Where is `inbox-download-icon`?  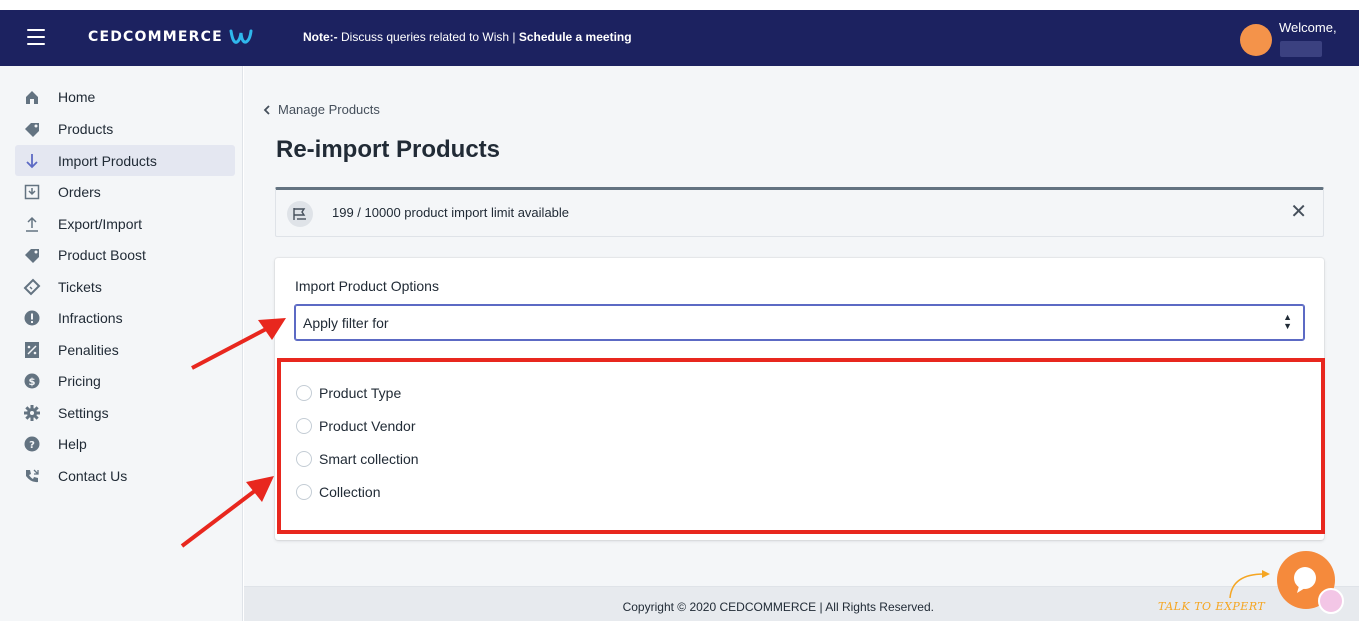 inbox-download-icon is located at coordinates (32, 192).